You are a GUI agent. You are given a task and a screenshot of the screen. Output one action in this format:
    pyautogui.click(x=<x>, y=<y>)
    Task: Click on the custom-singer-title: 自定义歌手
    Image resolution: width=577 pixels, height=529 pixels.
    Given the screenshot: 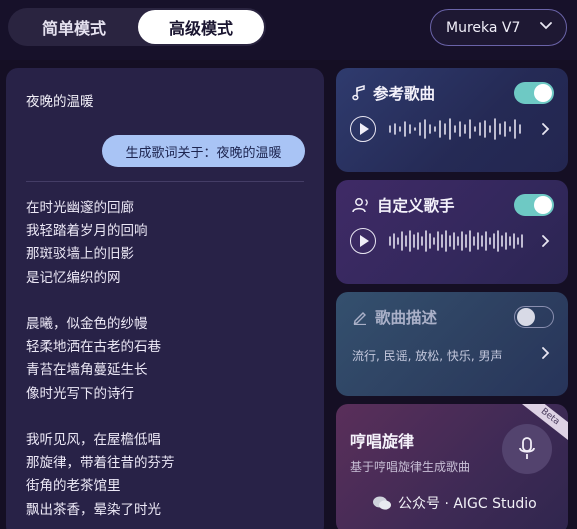 What is the action you would take?
    pyautogui.click(x=416, y=206)
    